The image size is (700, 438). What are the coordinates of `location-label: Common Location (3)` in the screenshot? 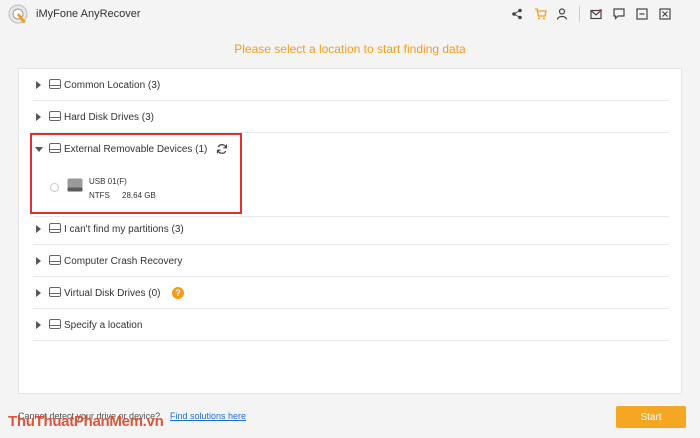 It's located at (112, 85).